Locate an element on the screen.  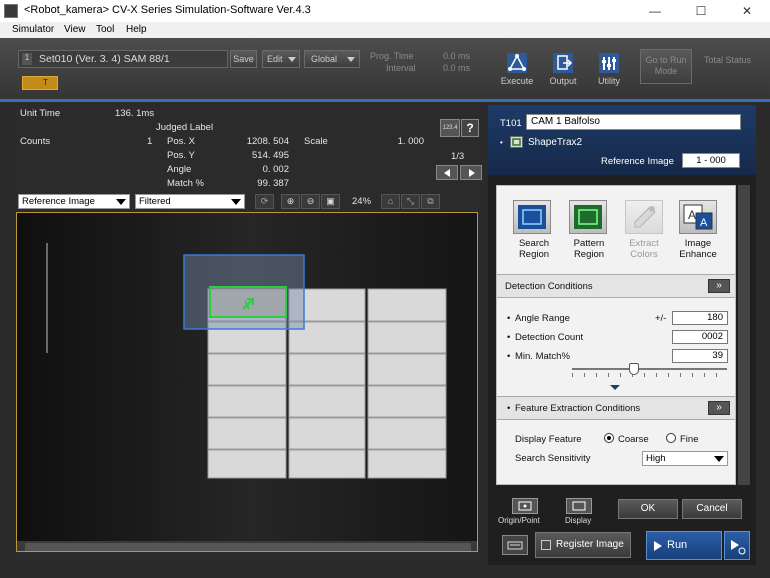
help-button: ? is located at coordinates (470, 128).